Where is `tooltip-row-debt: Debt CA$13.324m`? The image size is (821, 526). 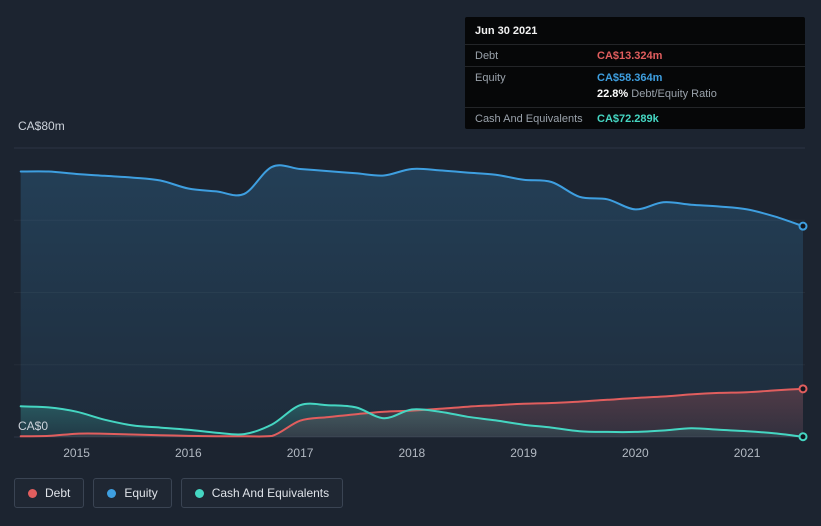 tooltip-row-debt: Debt CA$13.324m is located at coordinates (635, 55).